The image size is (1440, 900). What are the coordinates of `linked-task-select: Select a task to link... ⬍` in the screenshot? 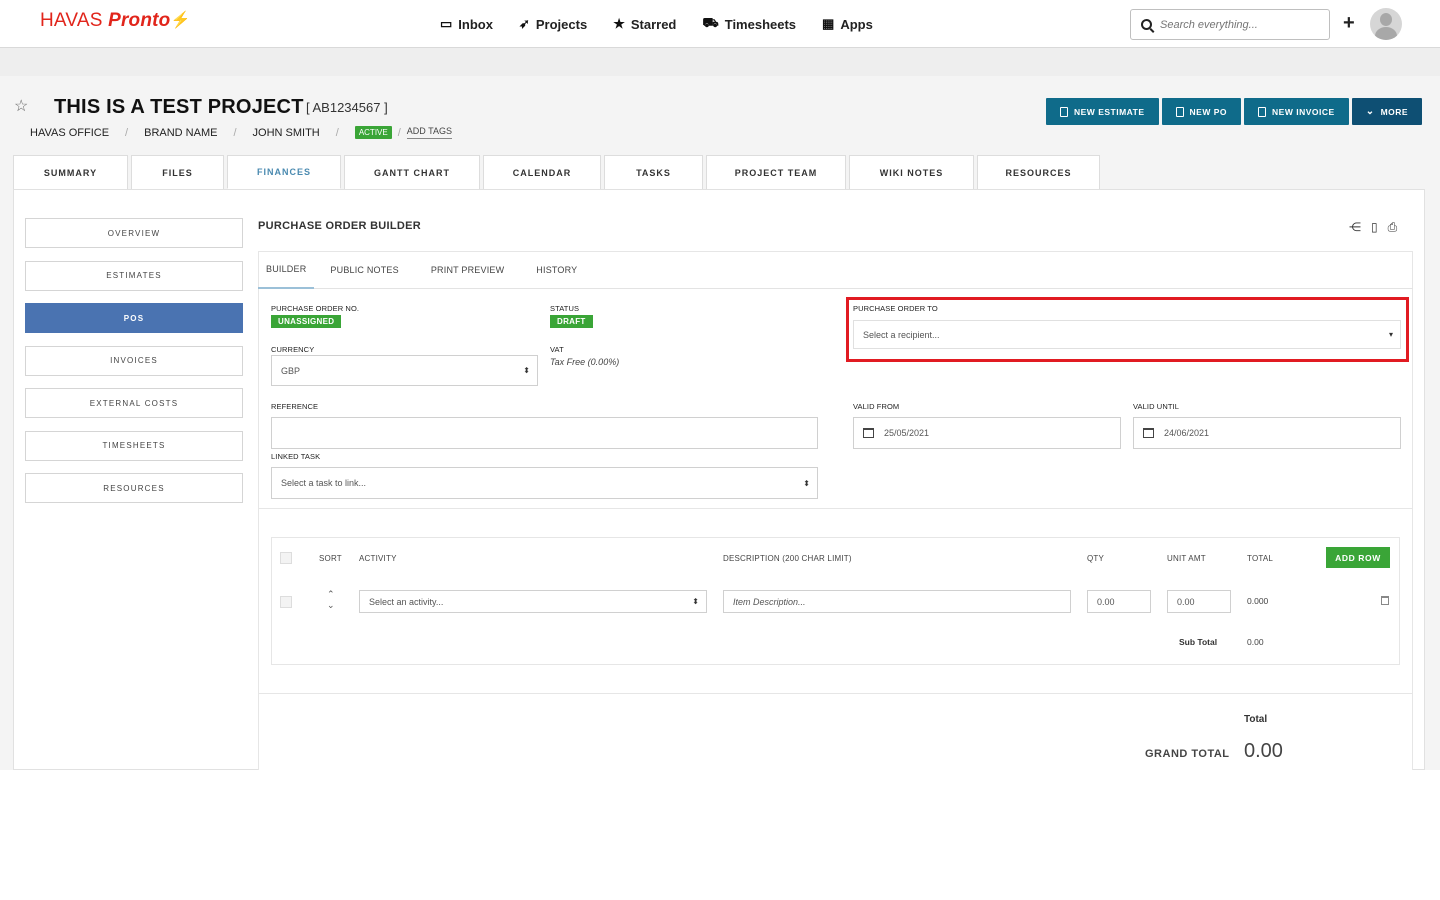 It's located at (544, 483).